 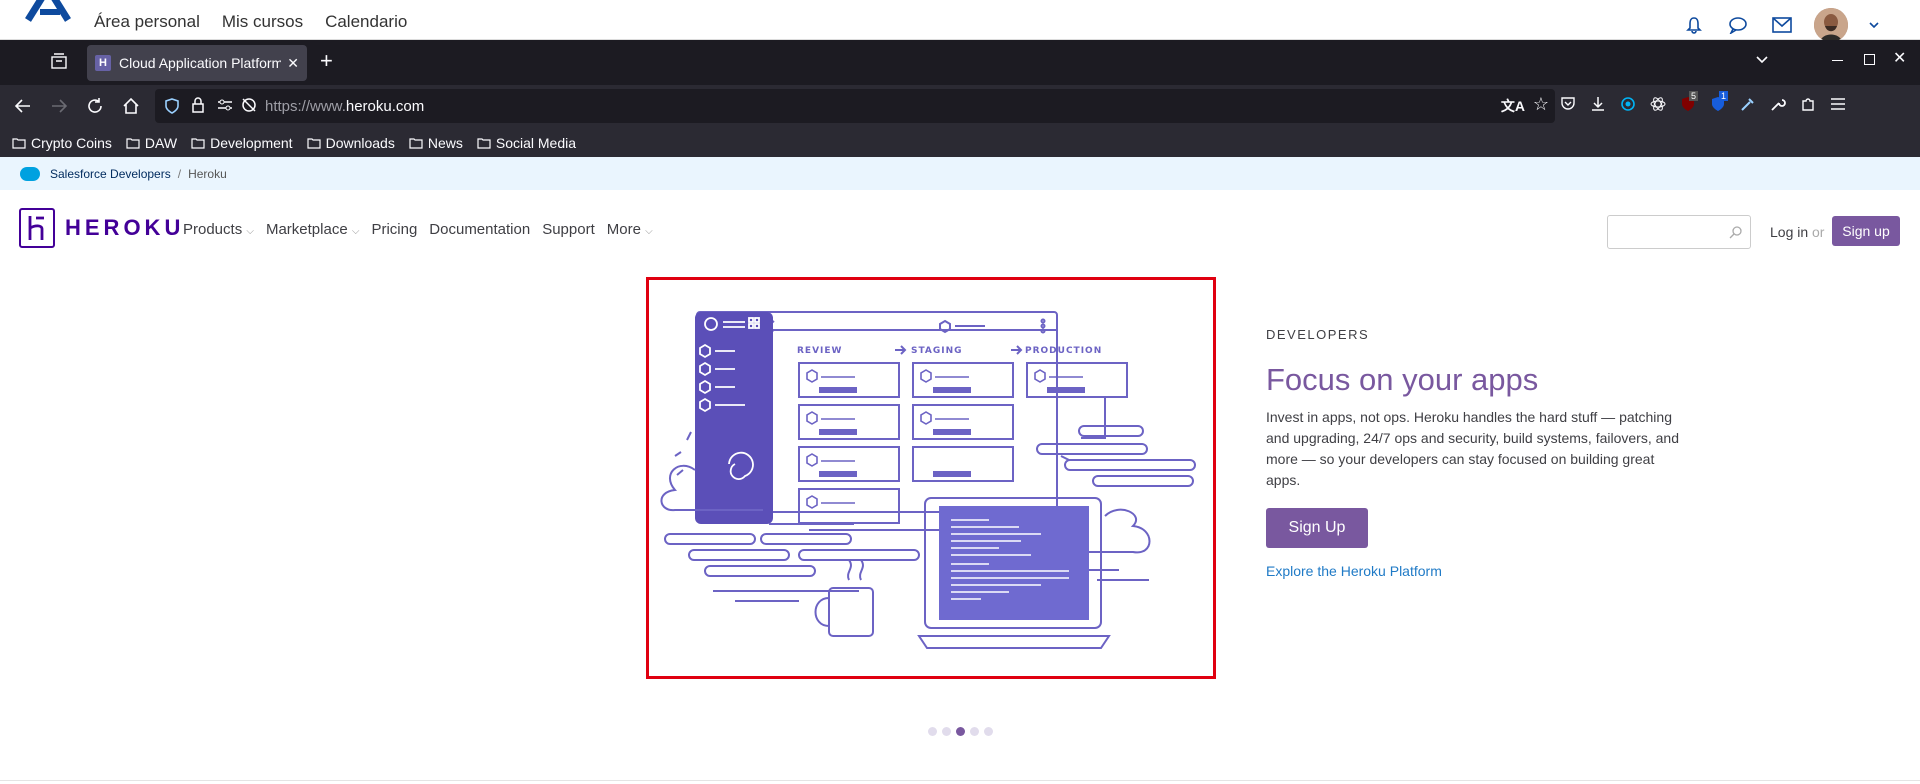 I want to click on stage-staging-label: STAGING, so click(x=937, y=351).